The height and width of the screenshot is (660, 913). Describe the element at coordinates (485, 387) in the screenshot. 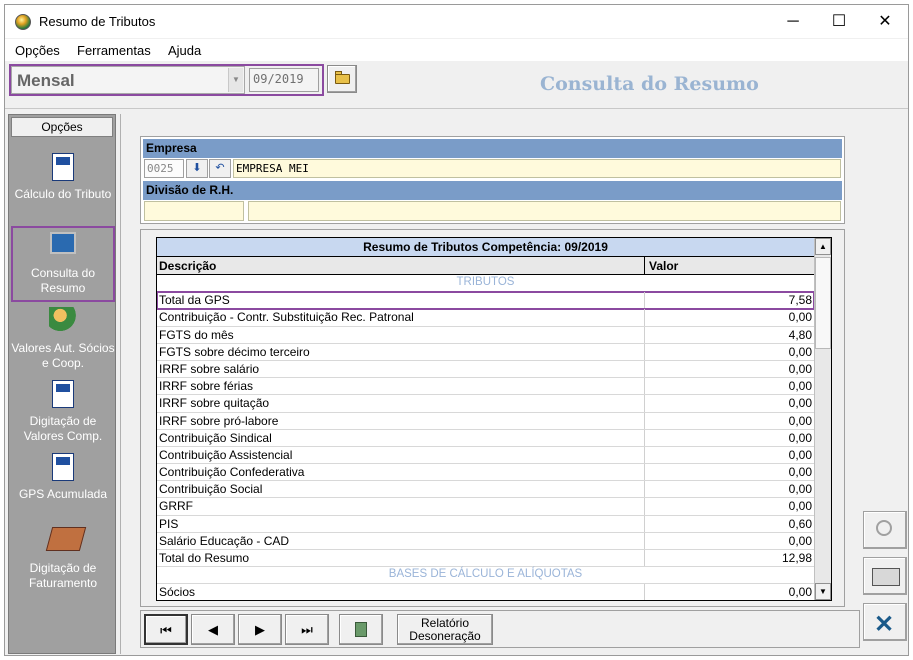

I see `table-row: IRRF sobre férias 0,00` at that location.